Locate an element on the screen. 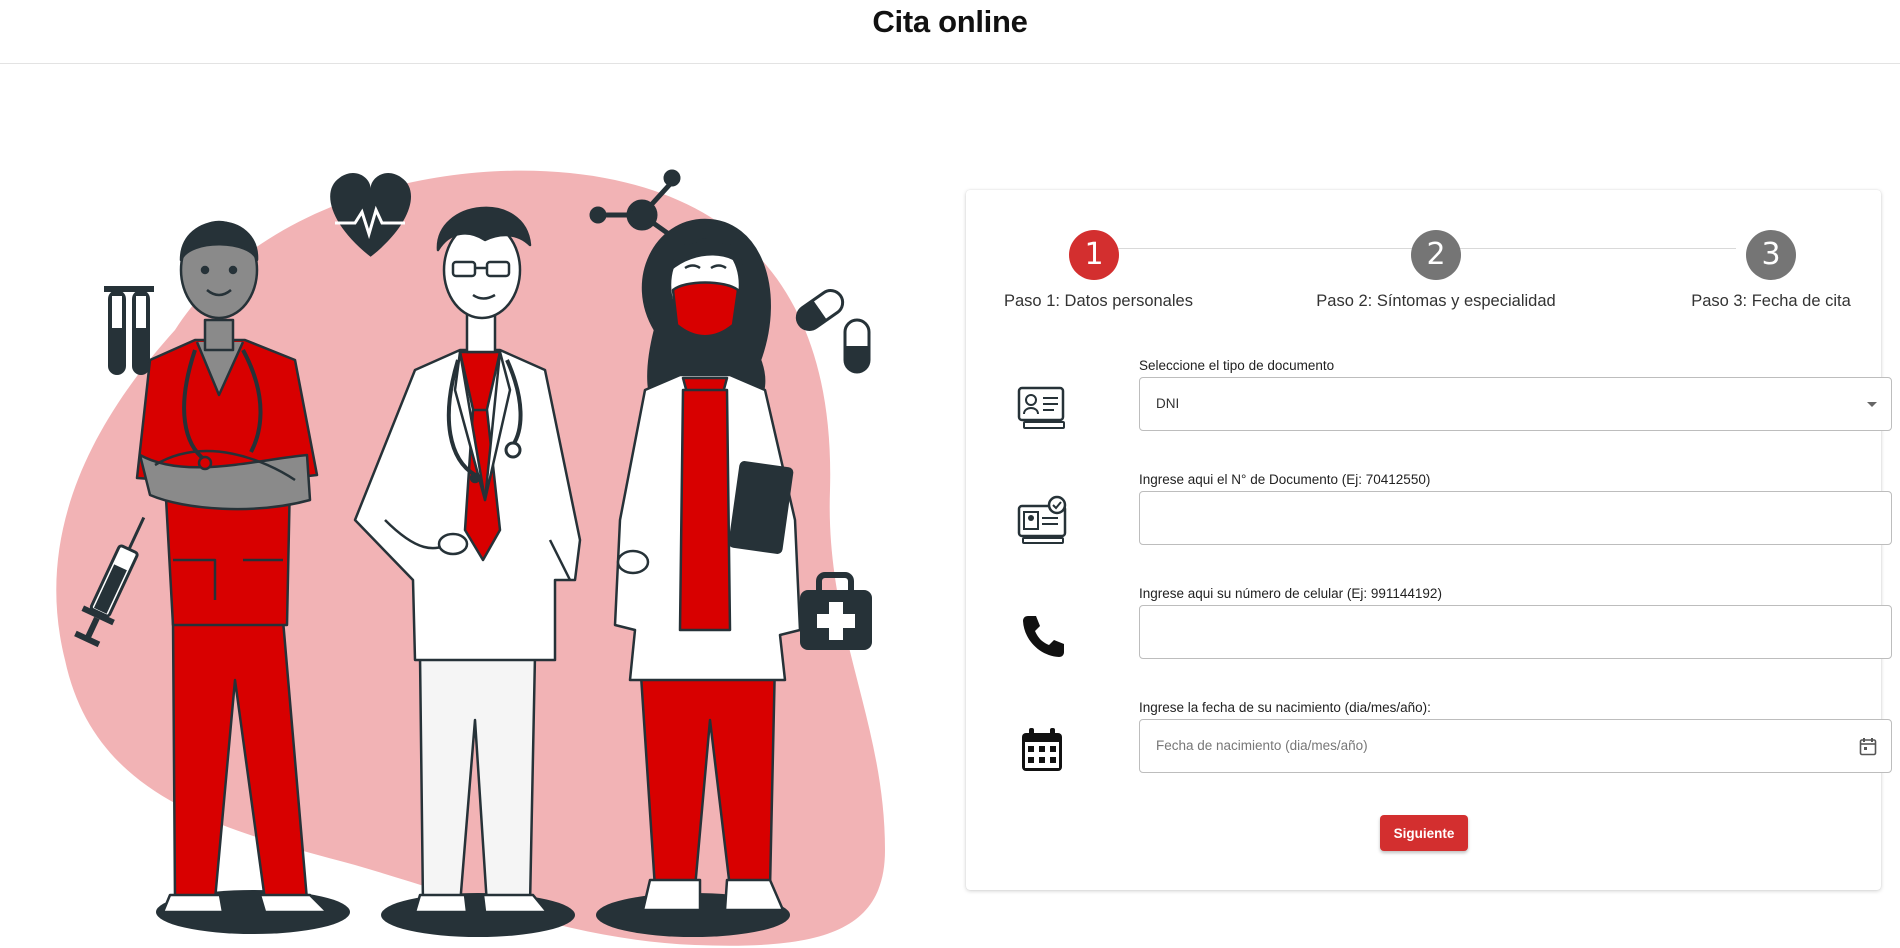  step-2-number: 2 is located at coordinates (1436, 255).